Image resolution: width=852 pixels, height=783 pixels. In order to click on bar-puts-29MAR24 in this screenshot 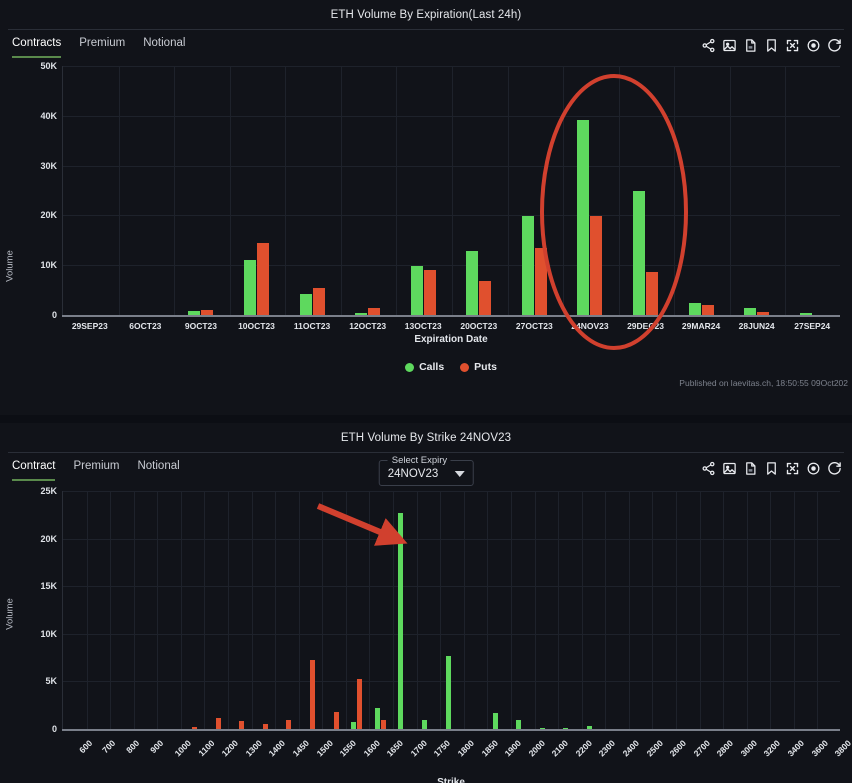, I will do `click(707, 310)`.